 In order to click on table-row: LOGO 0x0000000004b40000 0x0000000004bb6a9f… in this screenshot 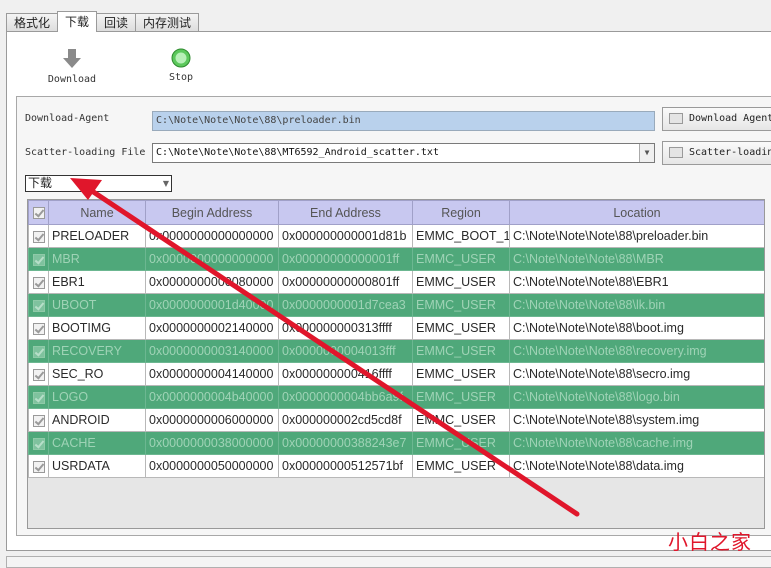, I will do `click(396, 397)`.